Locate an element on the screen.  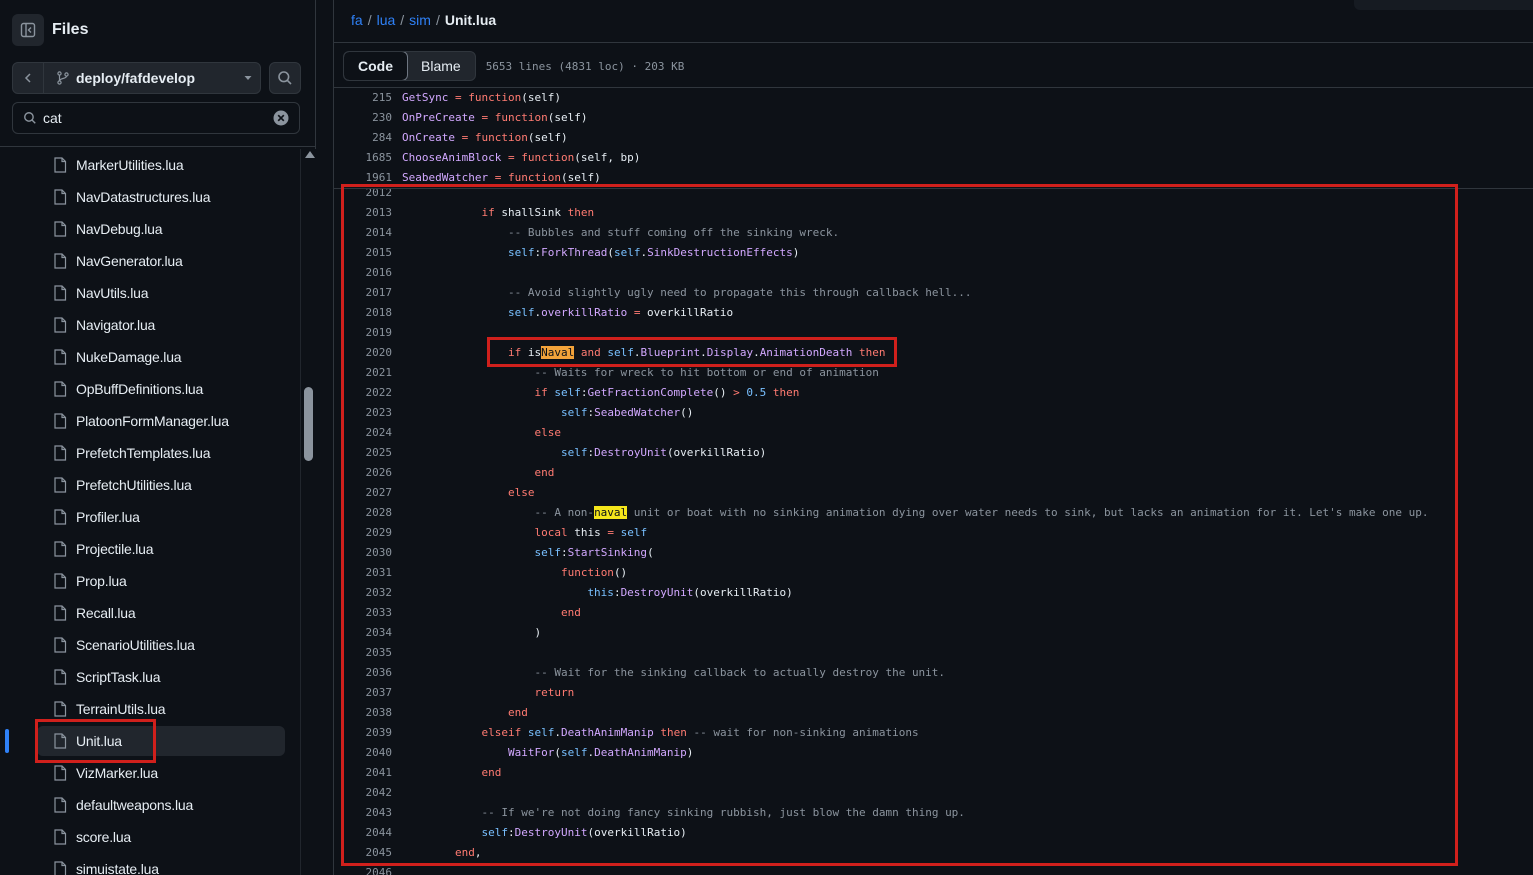
code-token: OnCreate is located at coordinates (428, 137).